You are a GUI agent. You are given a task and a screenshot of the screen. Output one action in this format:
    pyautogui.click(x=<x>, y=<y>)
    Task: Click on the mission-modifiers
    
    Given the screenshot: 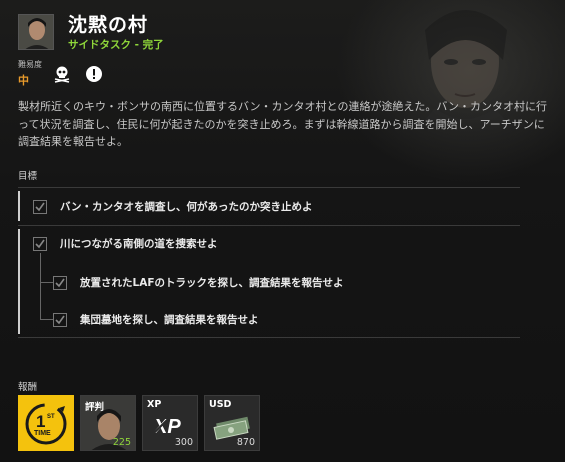 What is the action you would take?
    pyautogui.click(x=78, y=74)
    